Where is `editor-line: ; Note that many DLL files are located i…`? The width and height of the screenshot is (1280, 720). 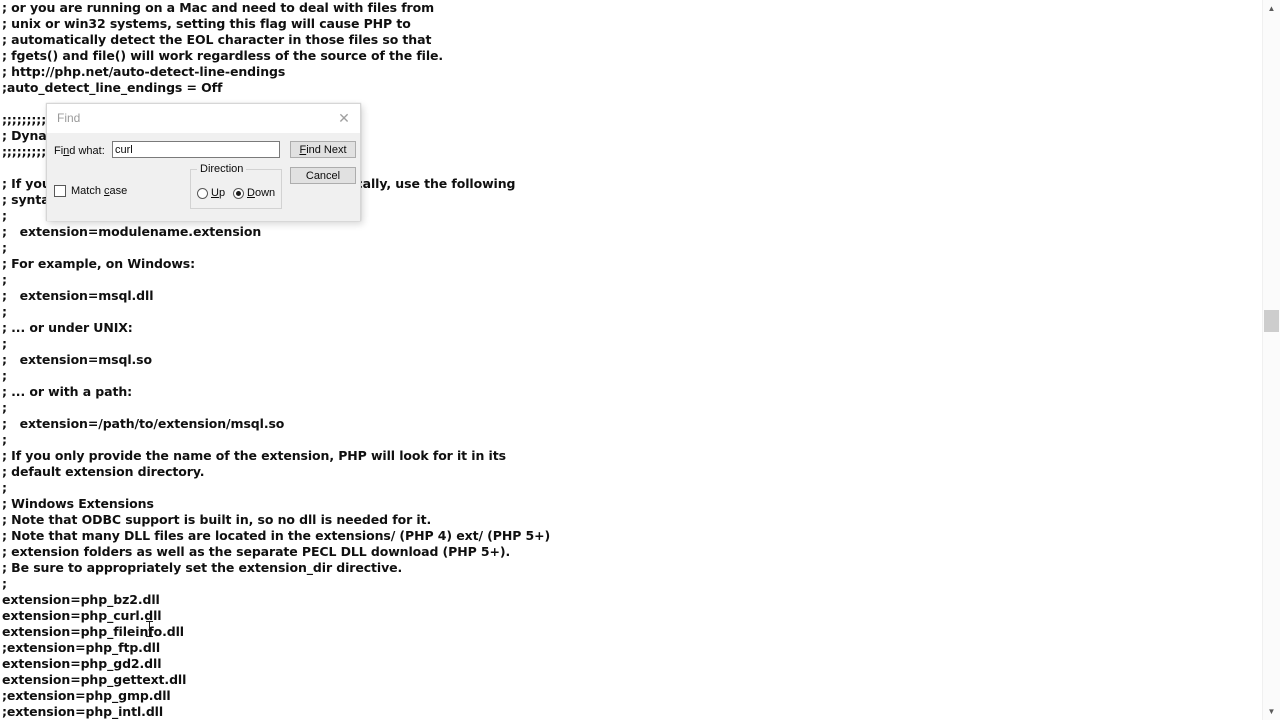 editor-line: ; Note that many DLL files are located i… is located at coordinates (276, 535).